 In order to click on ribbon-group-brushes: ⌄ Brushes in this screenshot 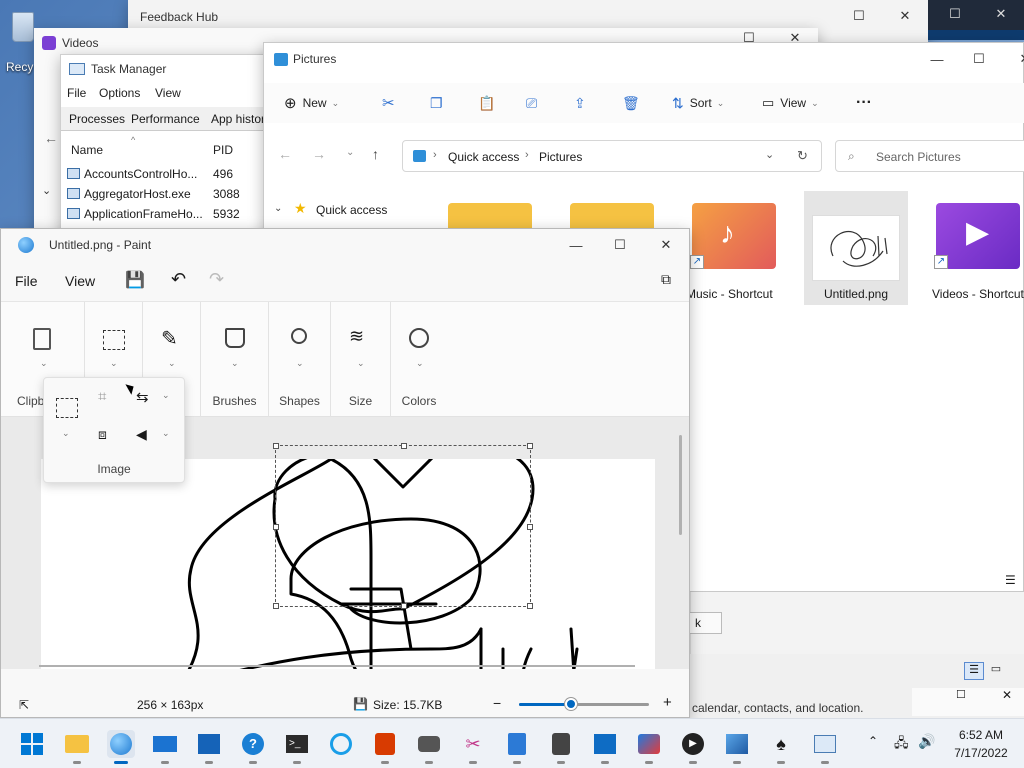, I will do `click(235, 360)`.